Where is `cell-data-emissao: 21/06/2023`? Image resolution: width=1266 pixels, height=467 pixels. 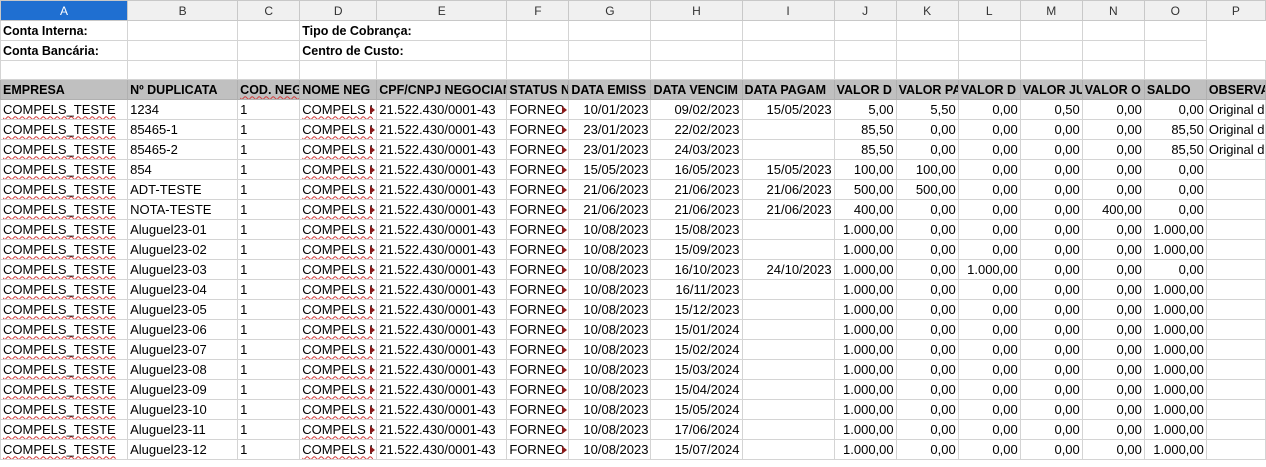 cell-data-emissao: 21/06/2023 is located at coordinates (610, 189).